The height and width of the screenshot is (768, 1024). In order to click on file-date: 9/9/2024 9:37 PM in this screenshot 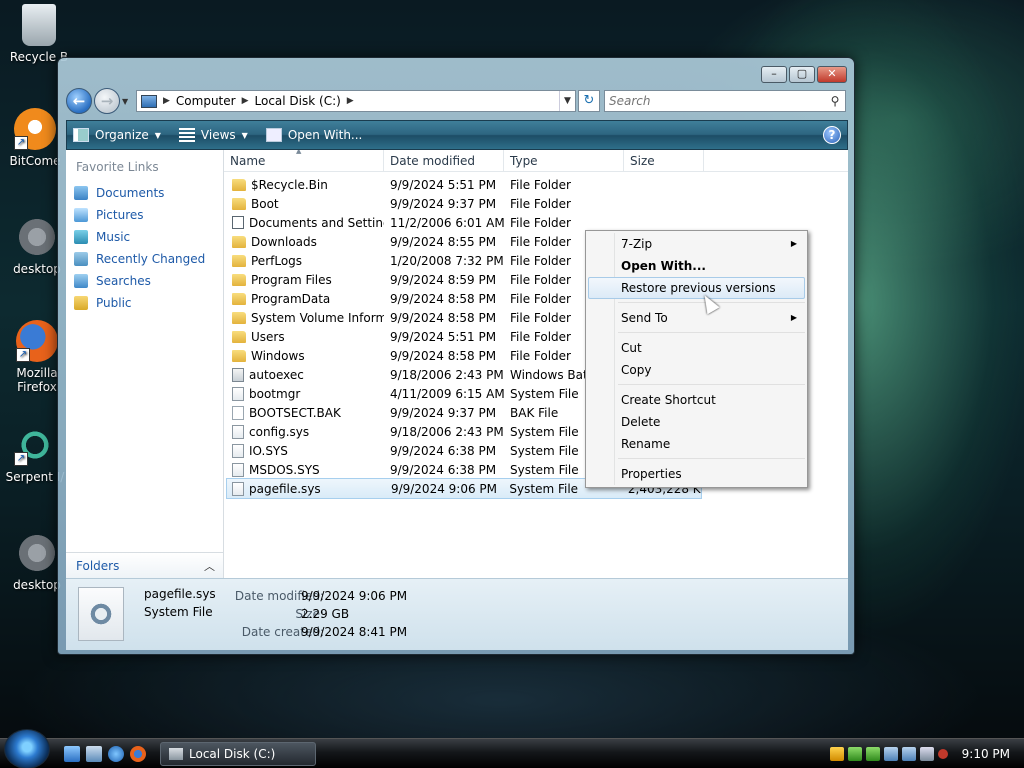, I will do `click(443, 412)`.